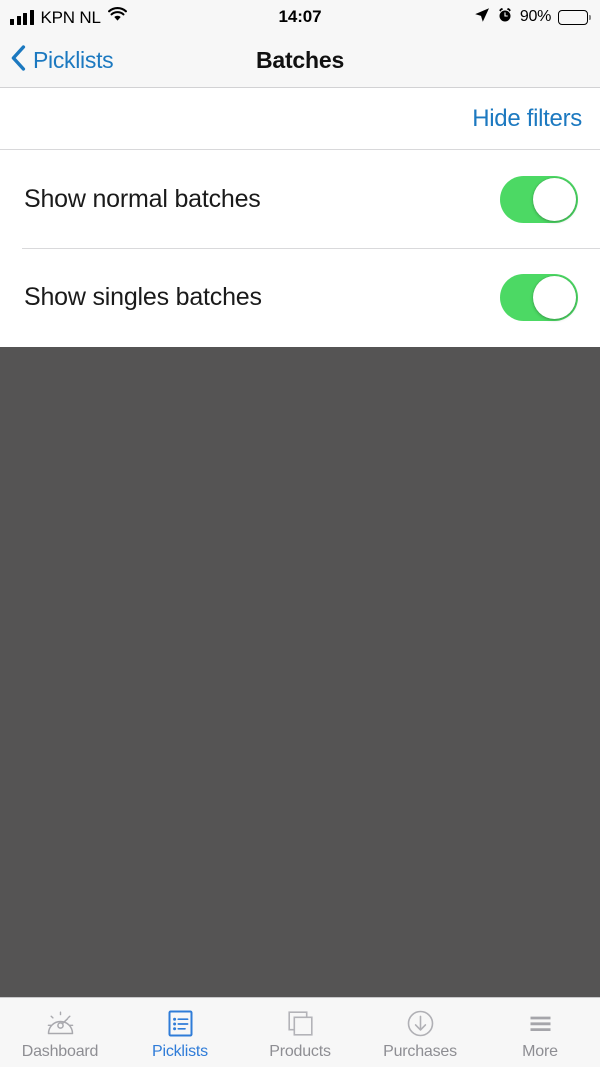 The height and width of the screenshot is (1067, 600). Describe the element at coordinates (420, 1023) in the screenshot. I see `circle-arrow-down-icon` at that location.